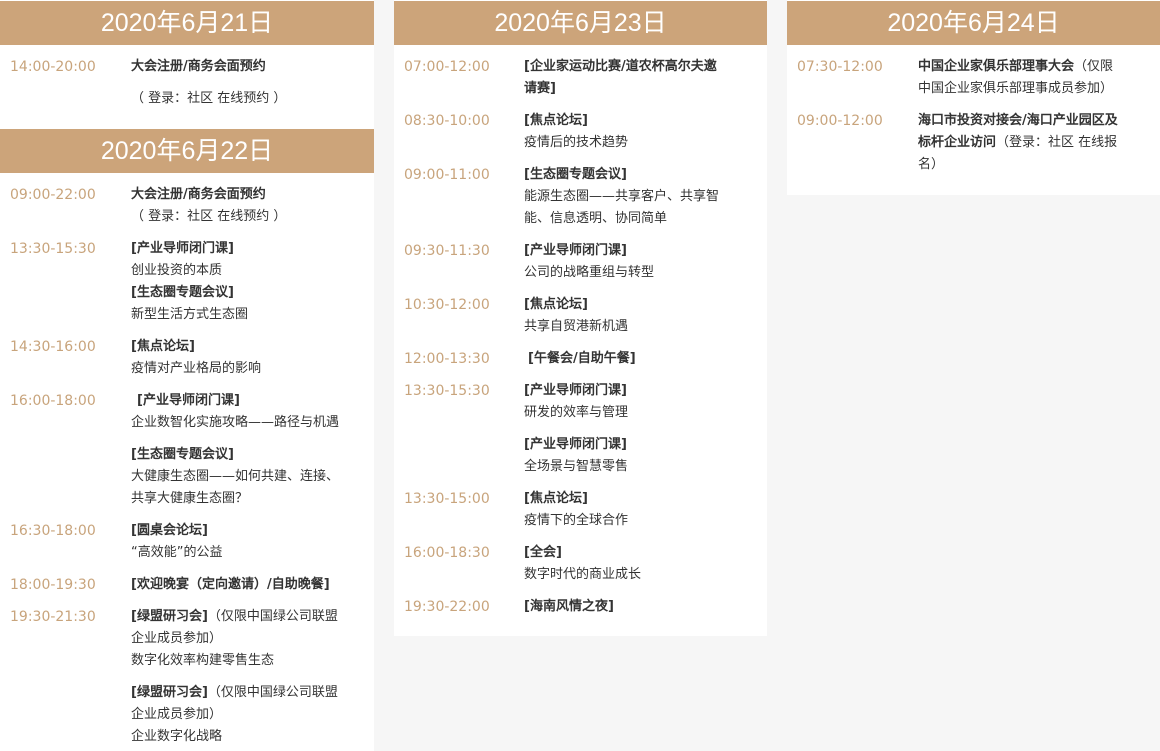 This screenshot has width=1160, height=751. What do you see at coordinates (187, 23) in the screenshot?
I see `day-header-0621: 2020年6月21日` at bounding box center [187, 23].